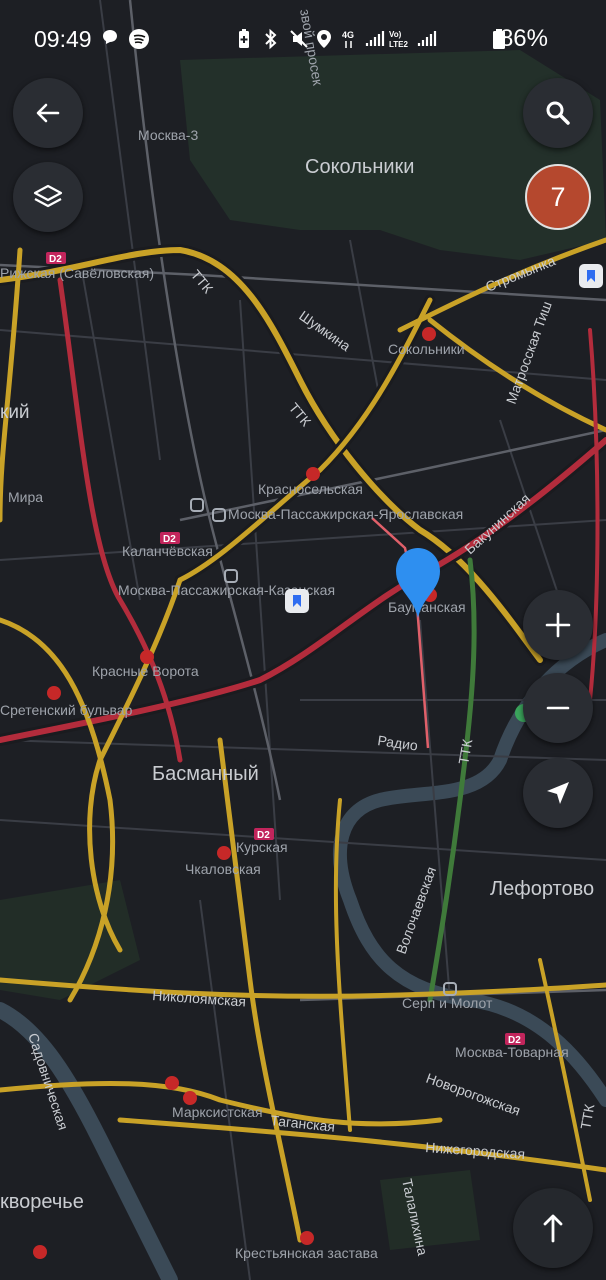  Describe the element at coordinates (473, 1094) in the screenshot. I see `label-novorogozhskaya: Новорогожская` at that location.